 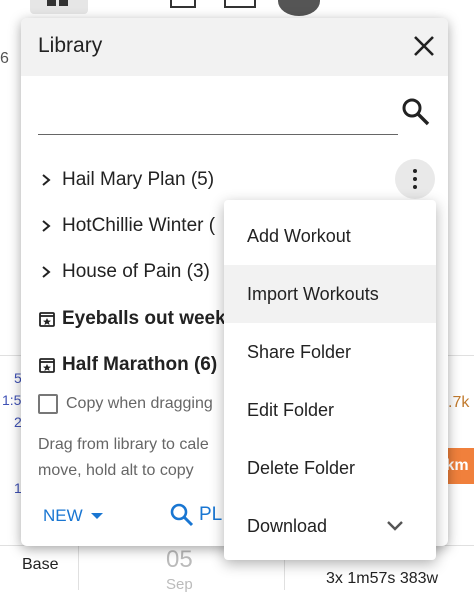 I want to click on menu-item-add-workout: Add Workout, so click(x=330, y=236).